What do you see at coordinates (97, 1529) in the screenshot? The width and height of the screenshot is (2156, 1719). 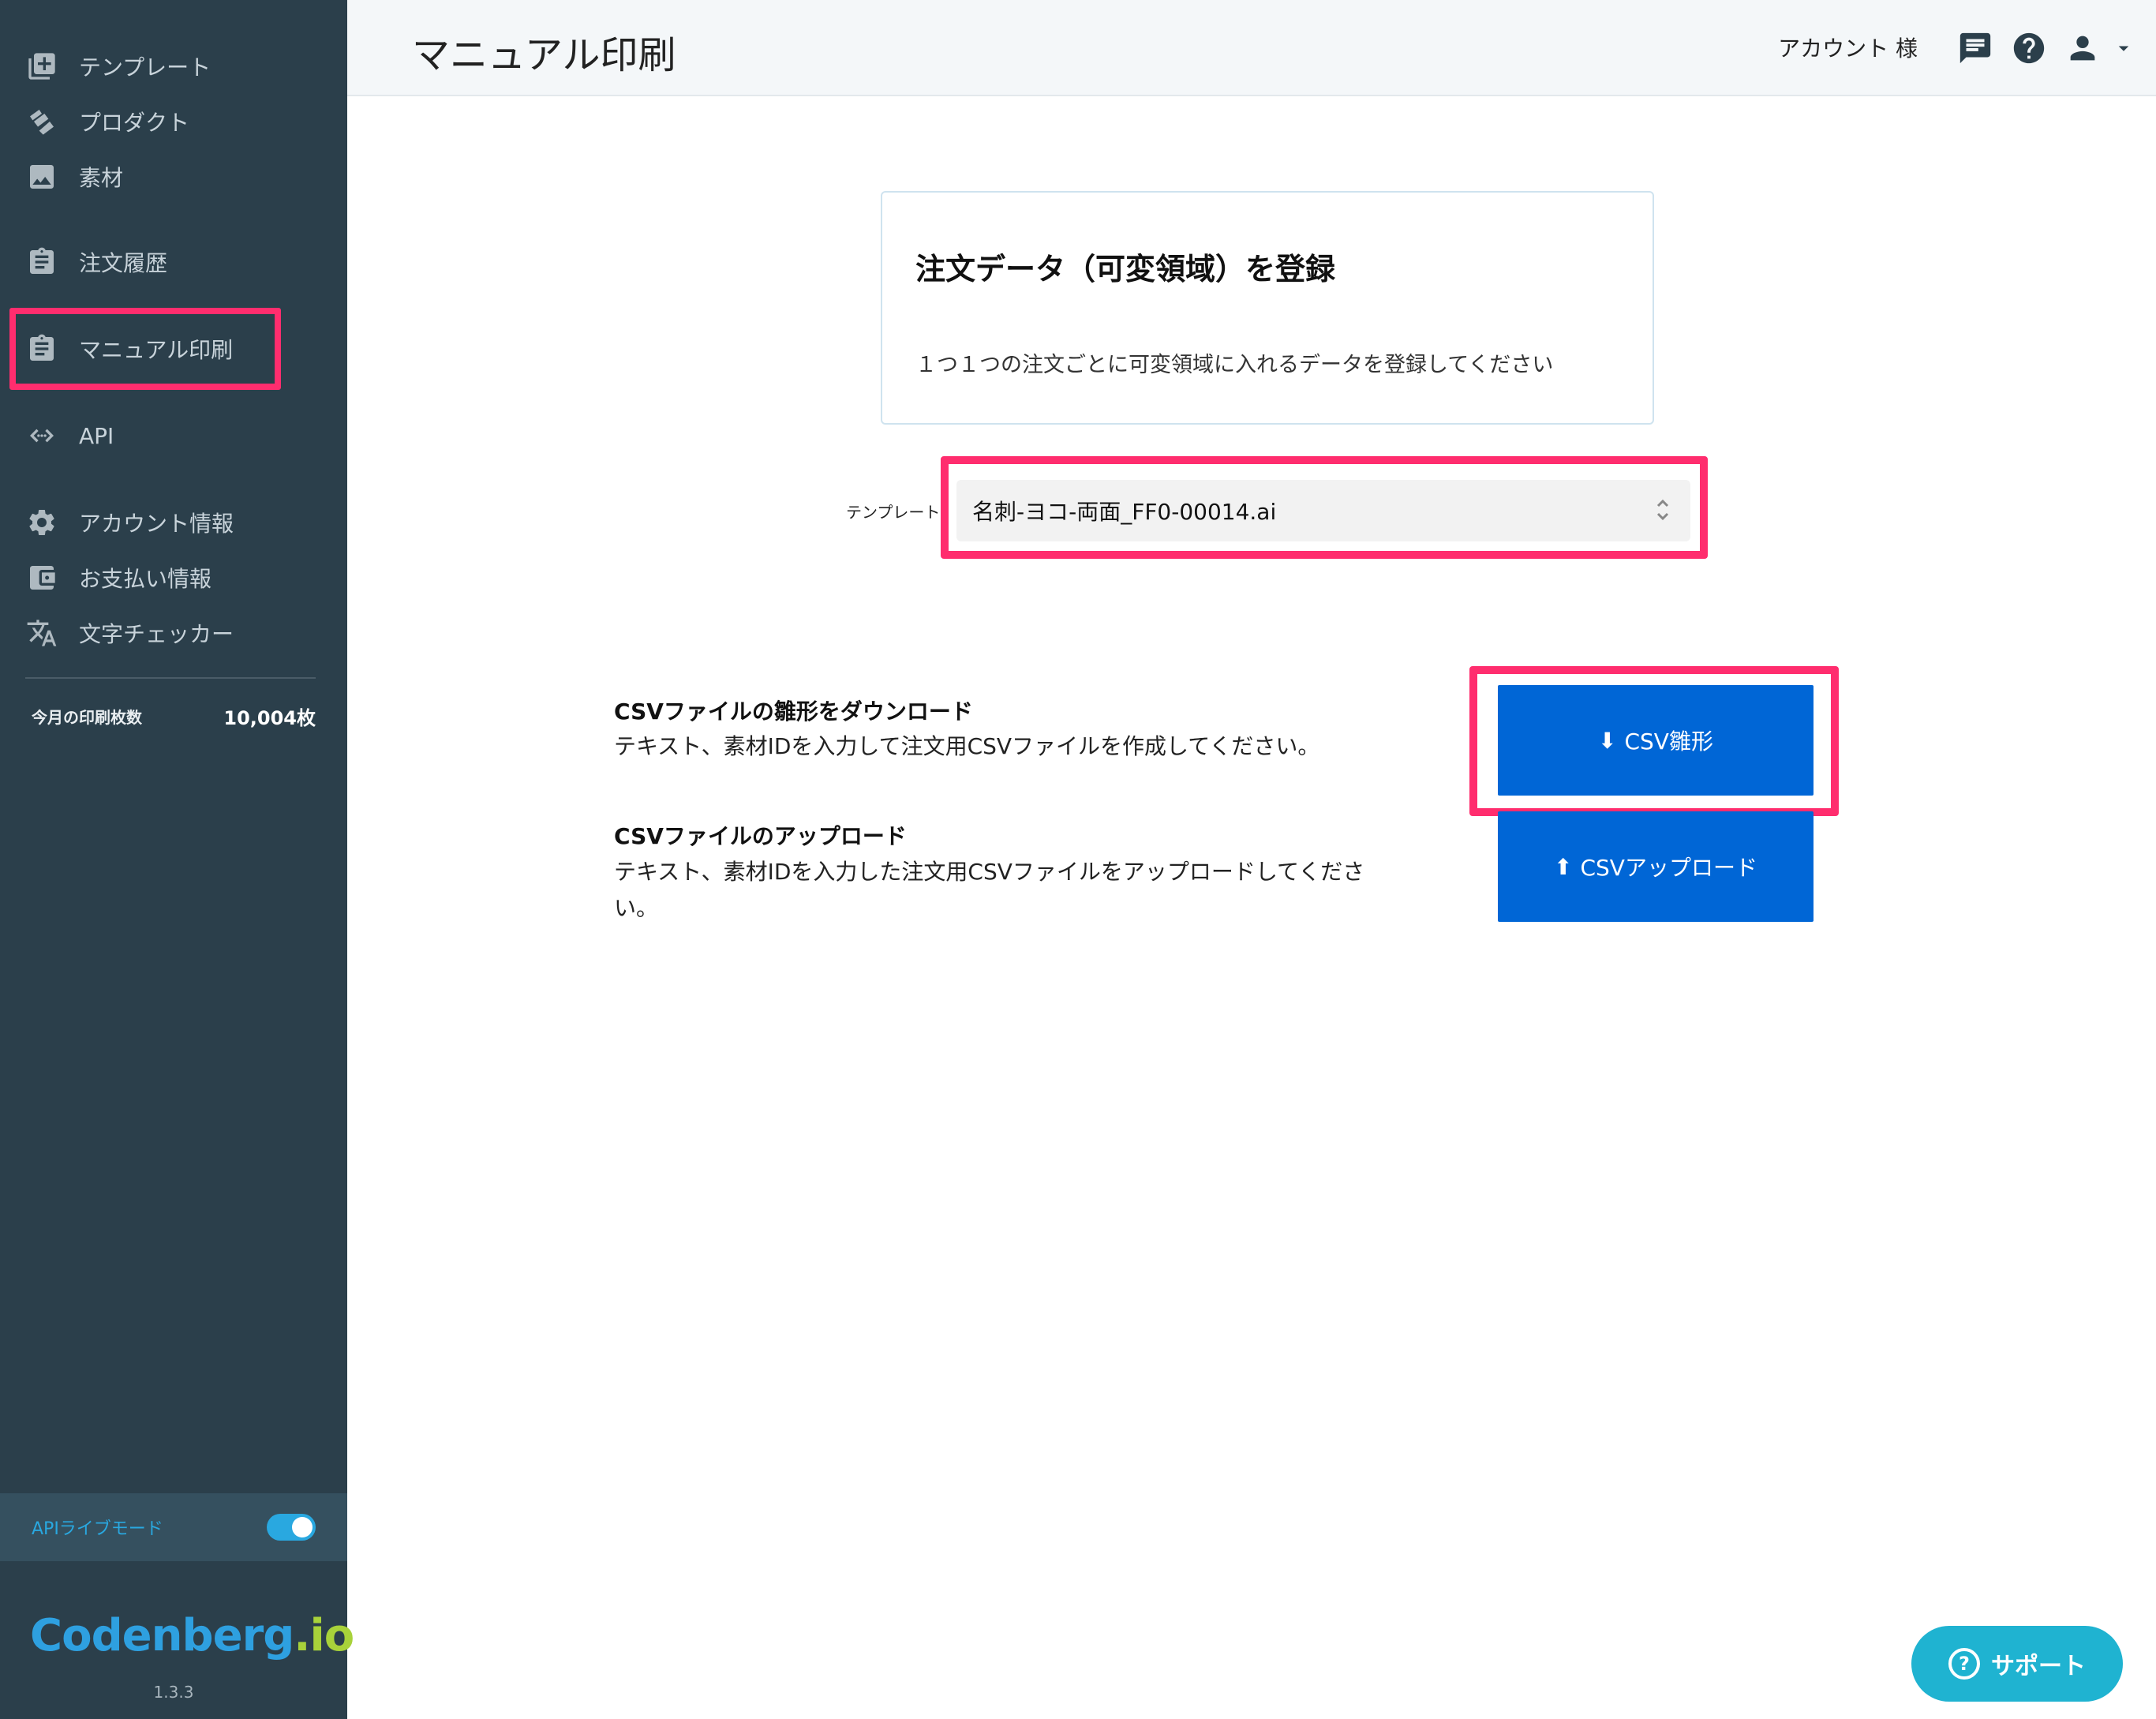 I see `api-live-mode-label: APIライブモード` at bounding box center [97, 1529].